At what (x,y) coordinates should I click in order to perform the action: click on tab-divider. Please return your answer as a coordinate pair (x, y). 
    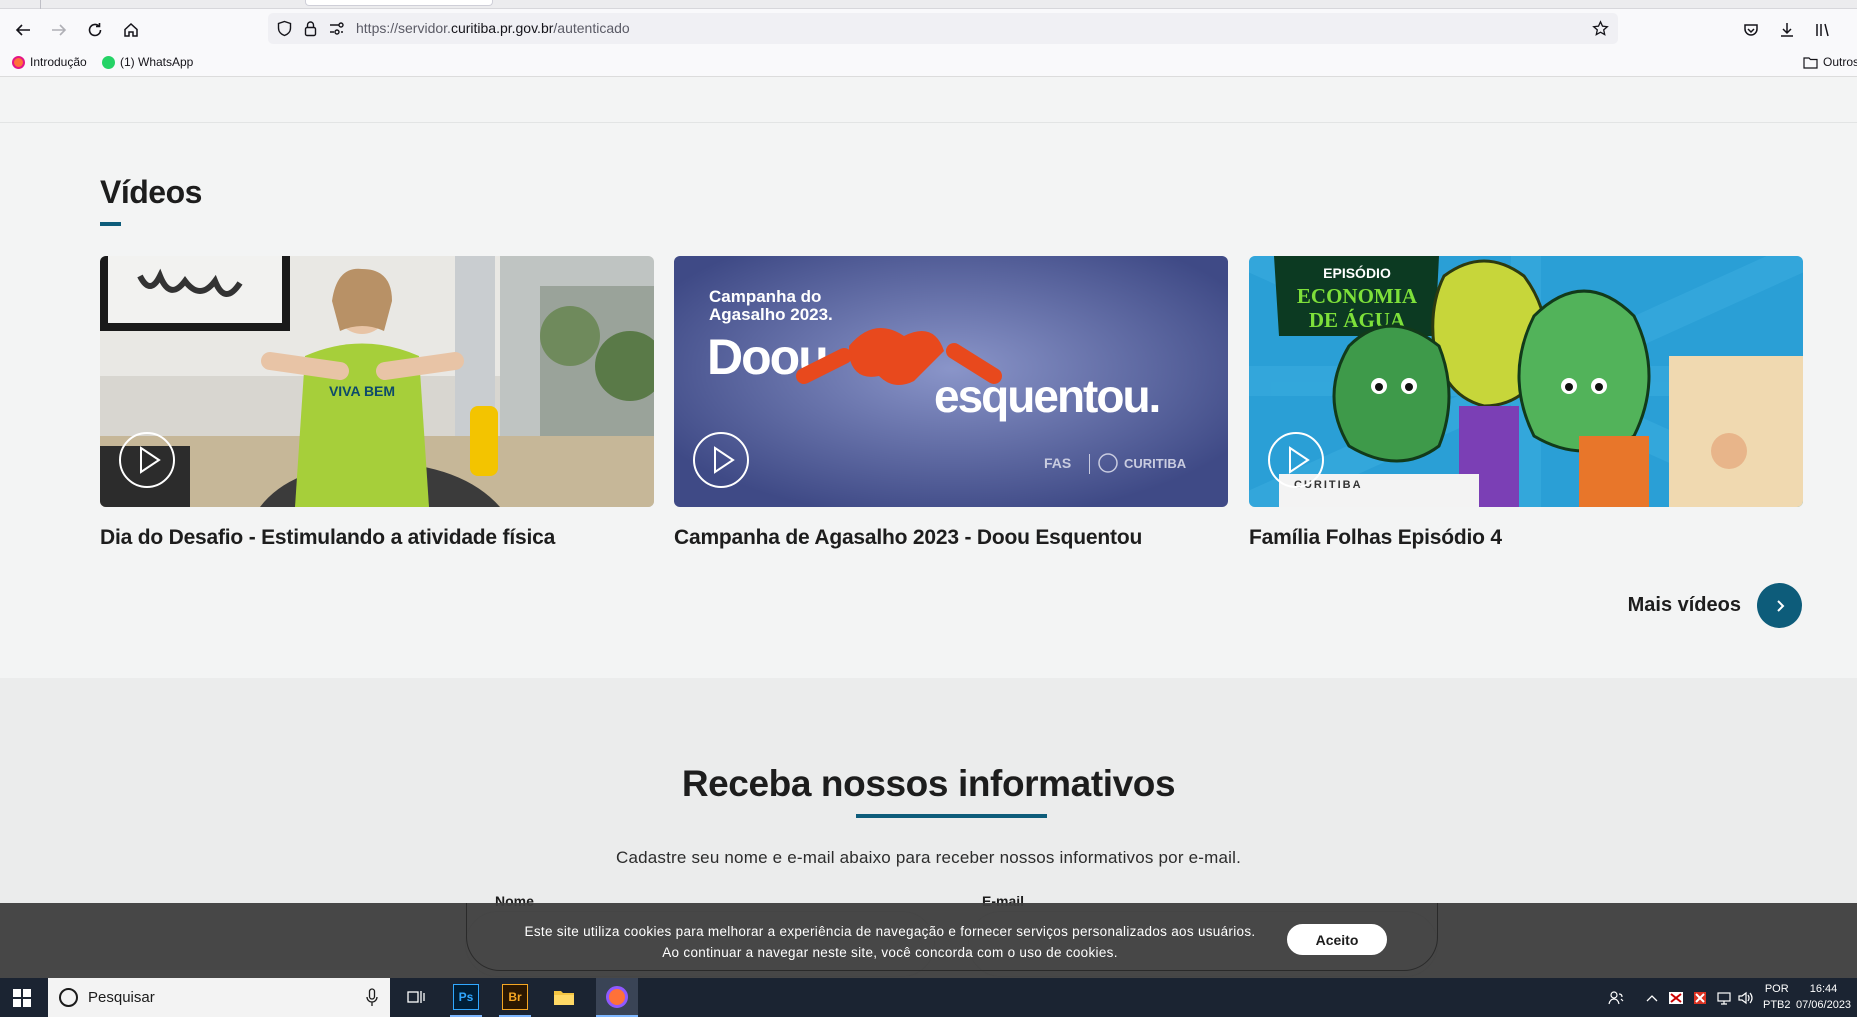
    Looking at the image, I should click on (40, 4).